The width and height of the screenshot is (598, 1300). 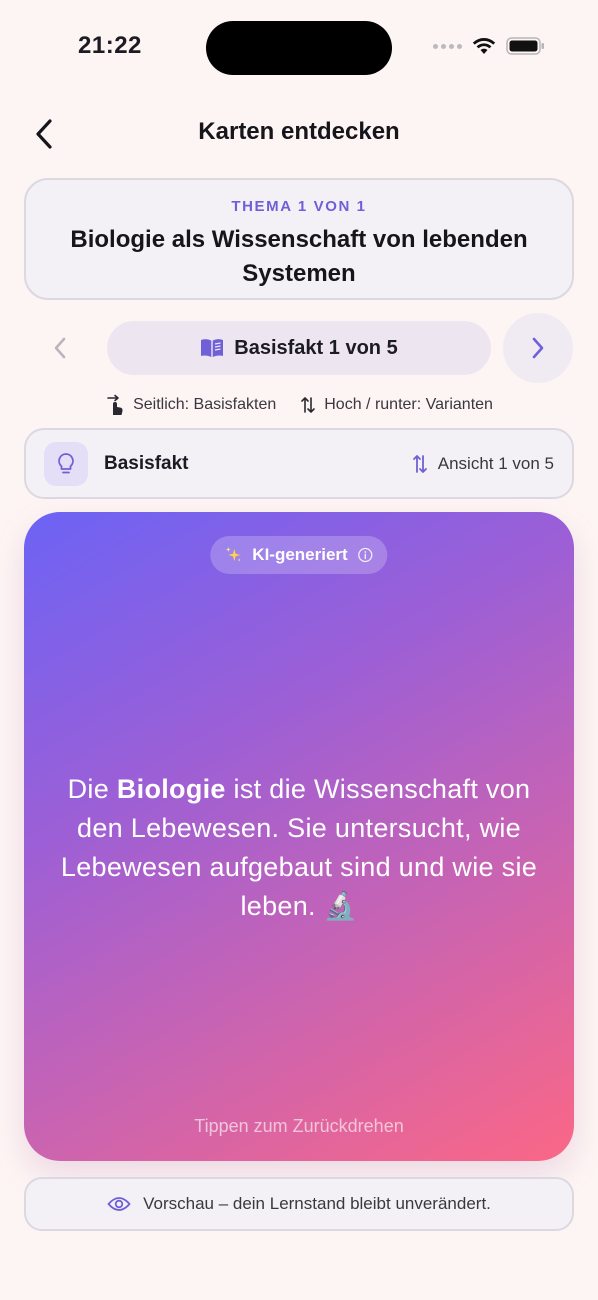 I want to click on hint-updown-label: Hoch / runter: Varianten, so click(x=408, y=404).